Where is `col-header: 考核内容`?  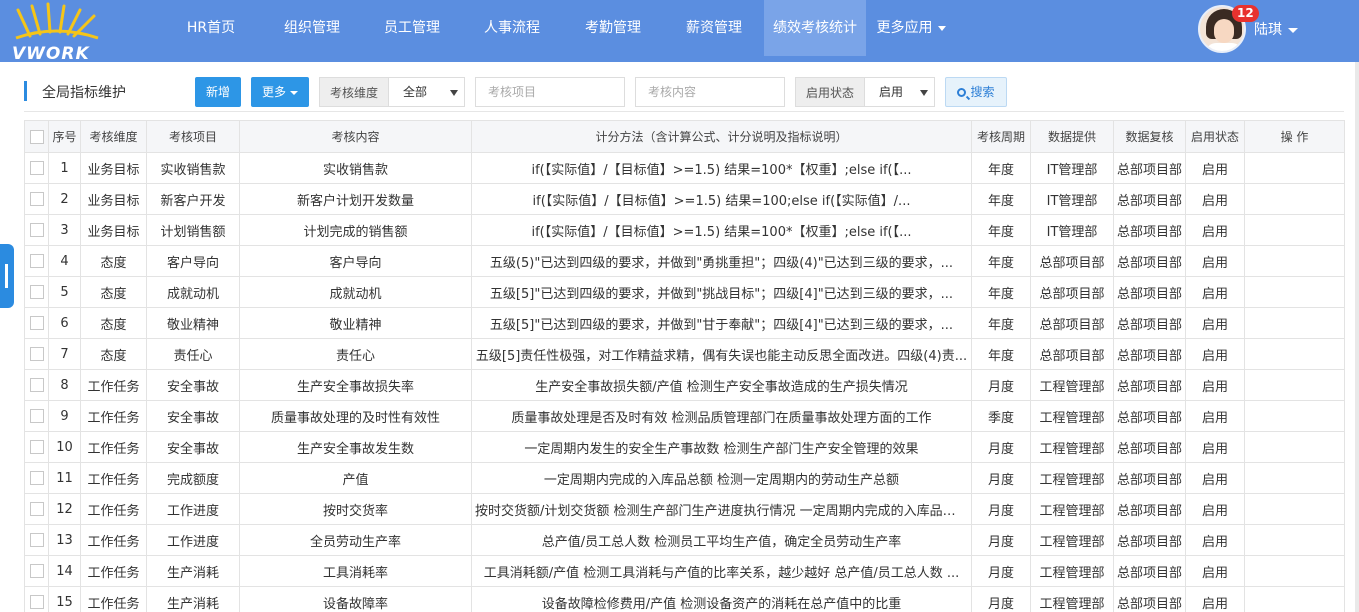 col-header: 考核内容 is located at coordinates (355, 136).